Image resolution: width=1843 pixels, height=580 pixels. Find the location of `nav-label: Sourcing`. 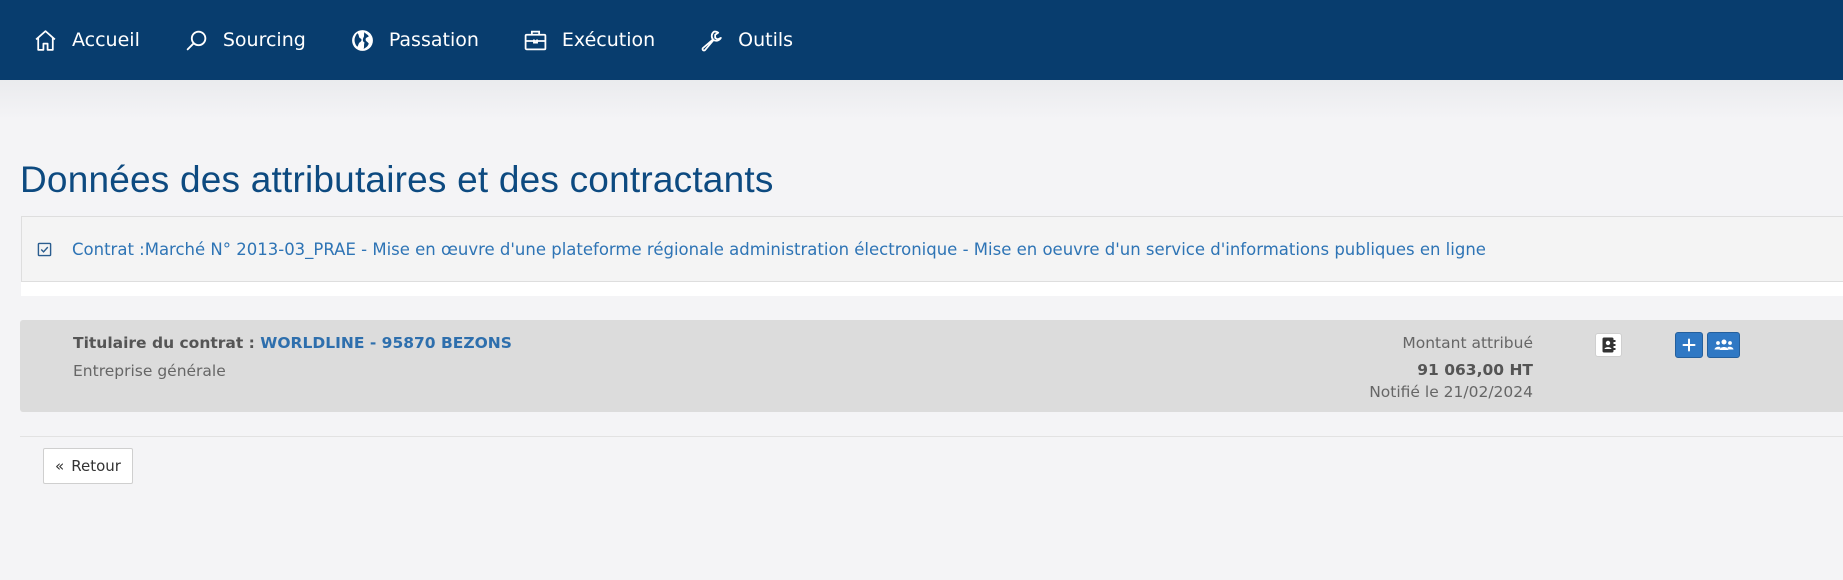

nav-label: Sourcing is located at coordinates (264, 40).